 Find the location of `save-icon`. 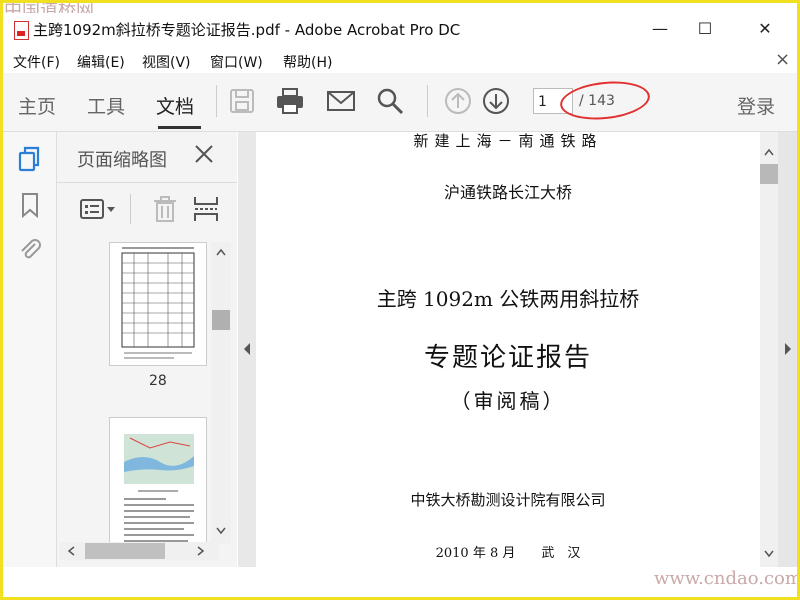

save-icon is located at coordinates (242, 101).